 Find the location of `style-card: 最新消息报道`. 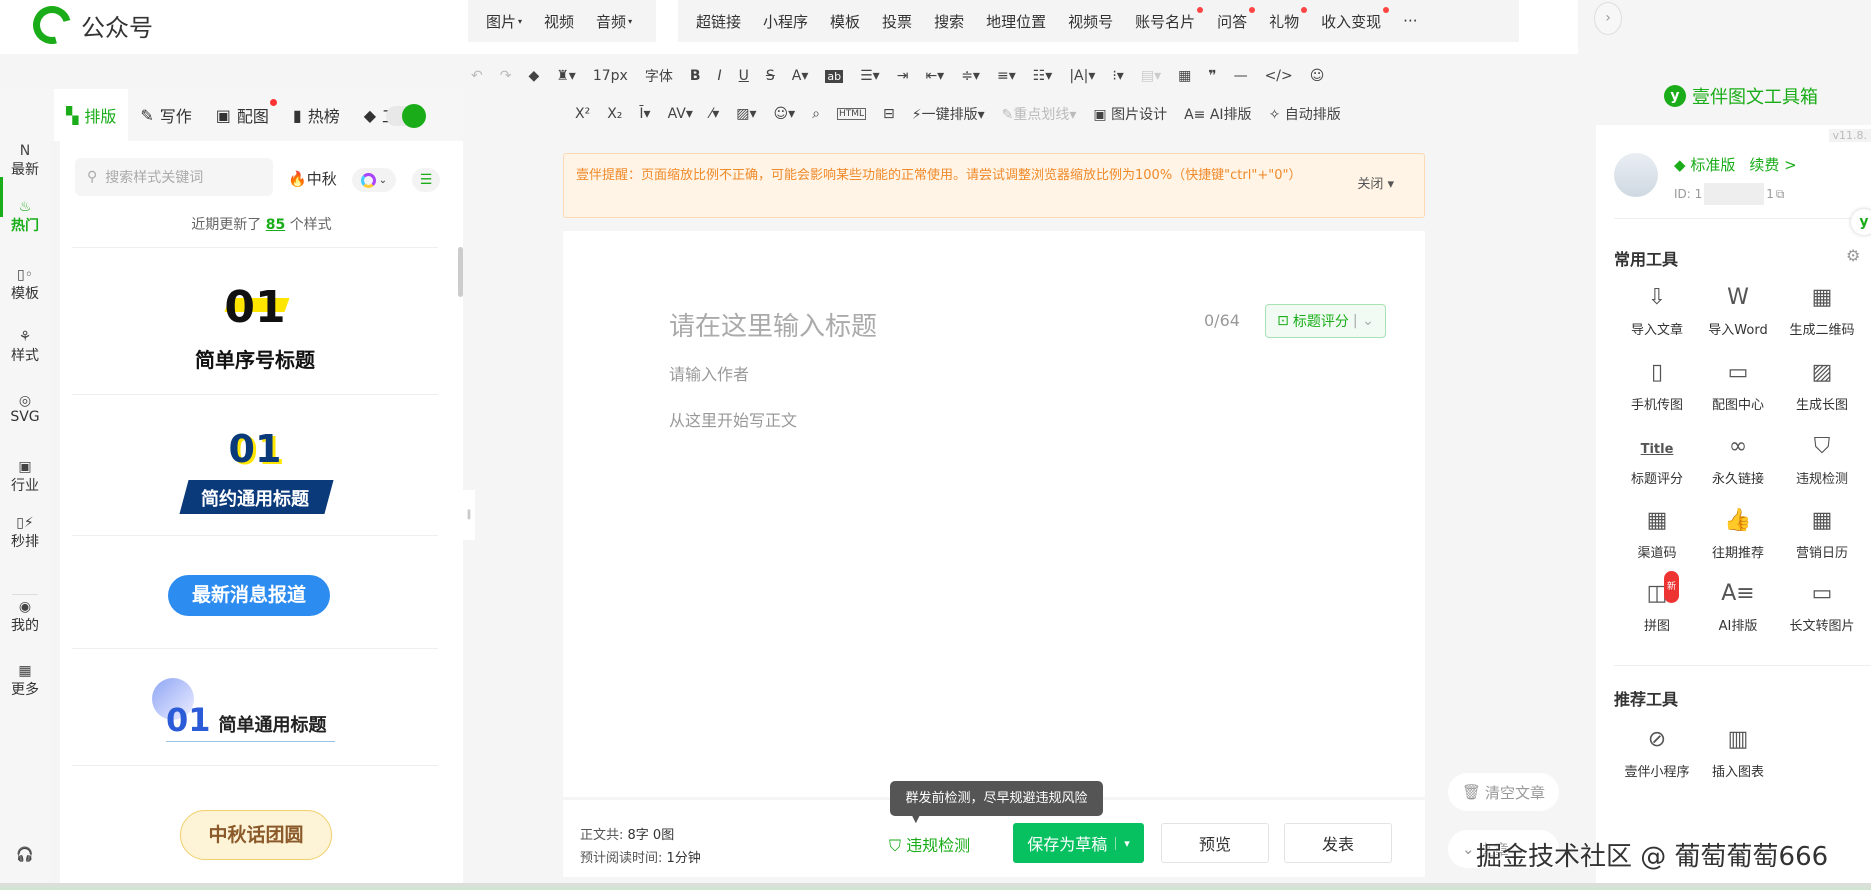

style-card: 最新消息报道 is located at coordinates (255, 591).